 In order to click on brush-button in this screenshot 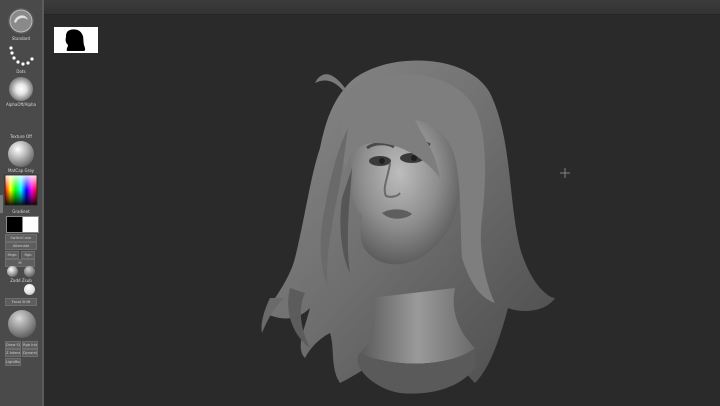, I will do `click(21, 21)`.